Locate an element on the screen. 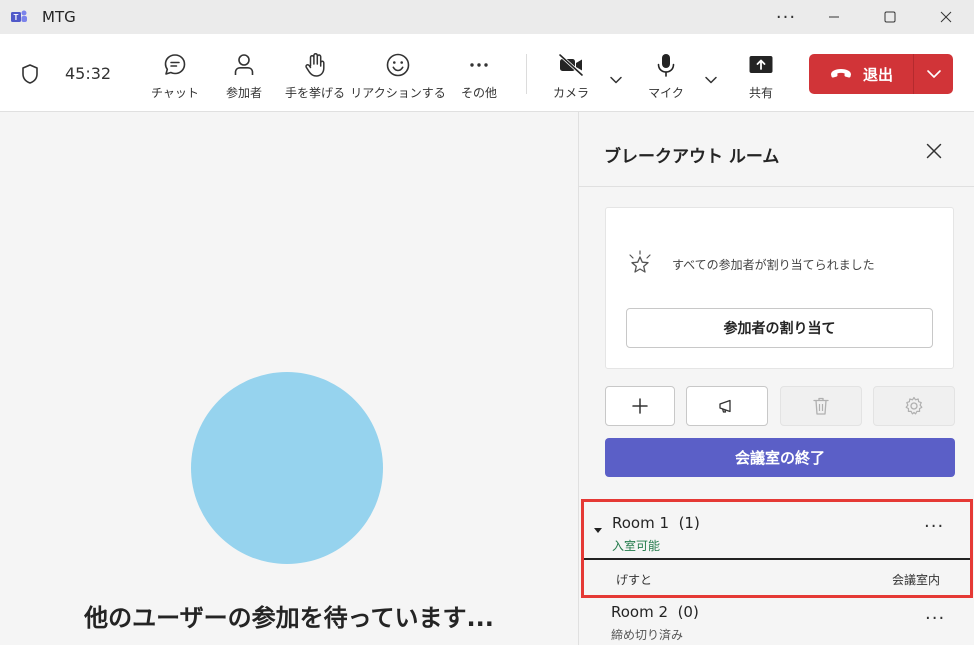  more-icon is located at coordinates (479, 65).